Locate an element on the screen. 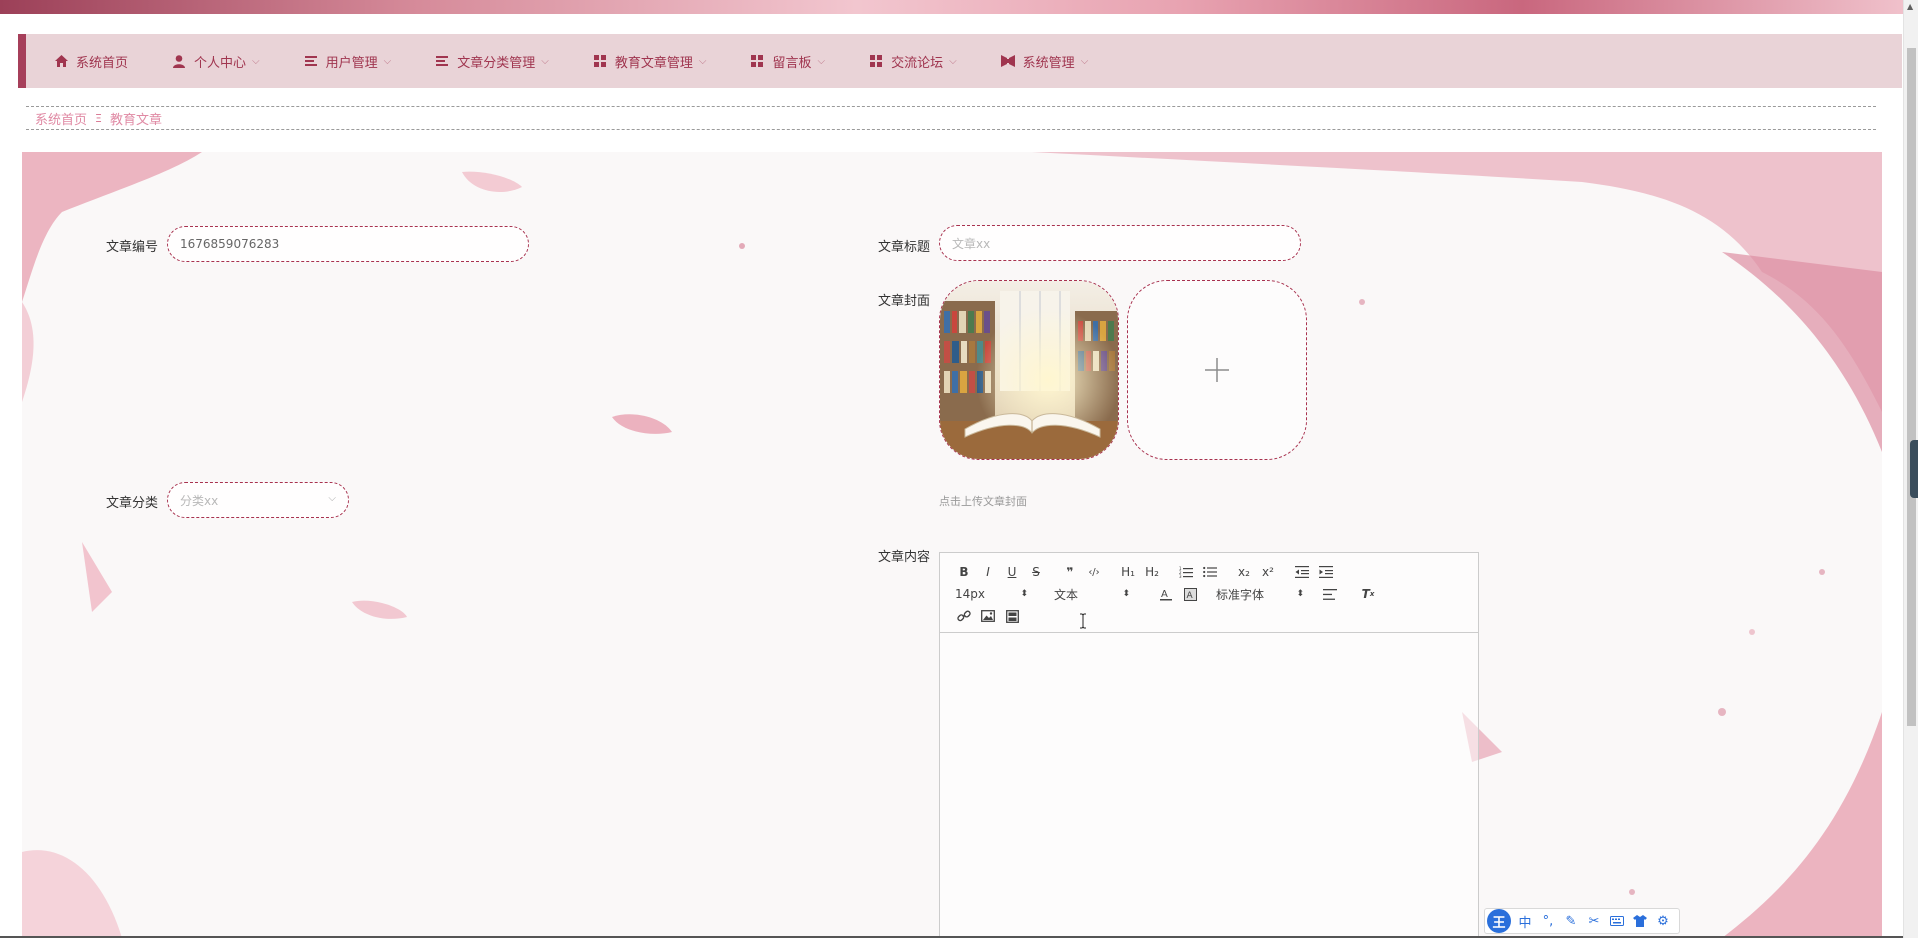  video-icon is located at coordinates (1012, 616).